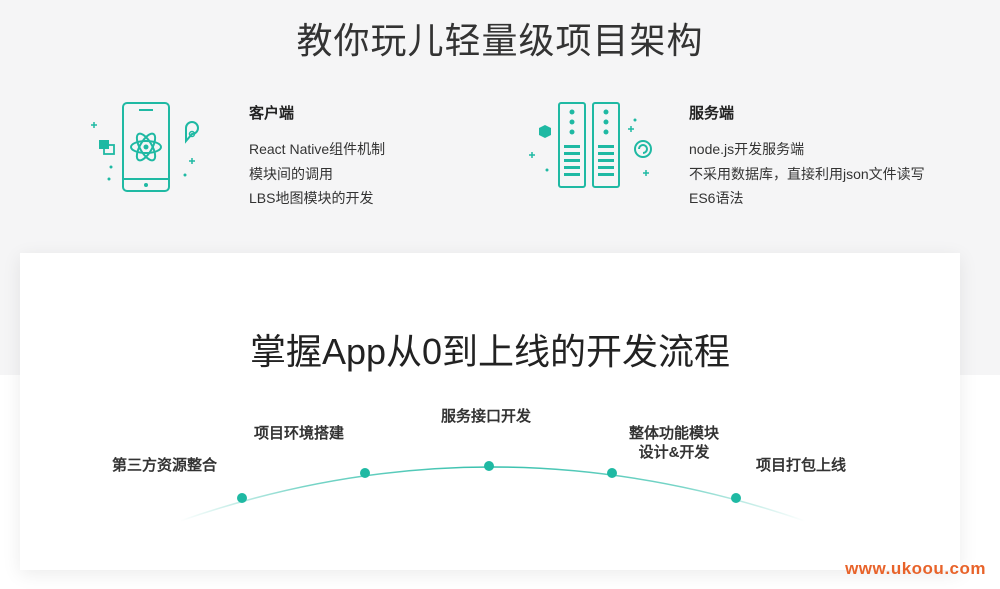  I want to click on step-api-dev: 服务接口开发, so click(486, 416).